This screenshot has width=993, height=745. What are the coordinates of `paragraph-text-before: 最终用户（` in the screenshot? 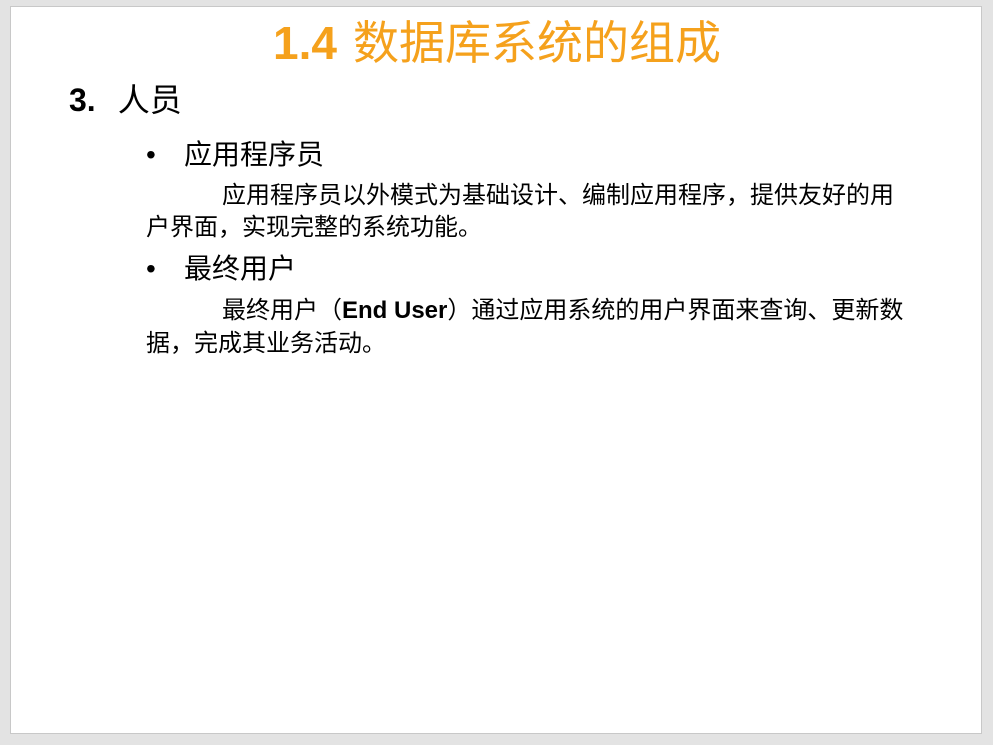 It's located at (282, 310).